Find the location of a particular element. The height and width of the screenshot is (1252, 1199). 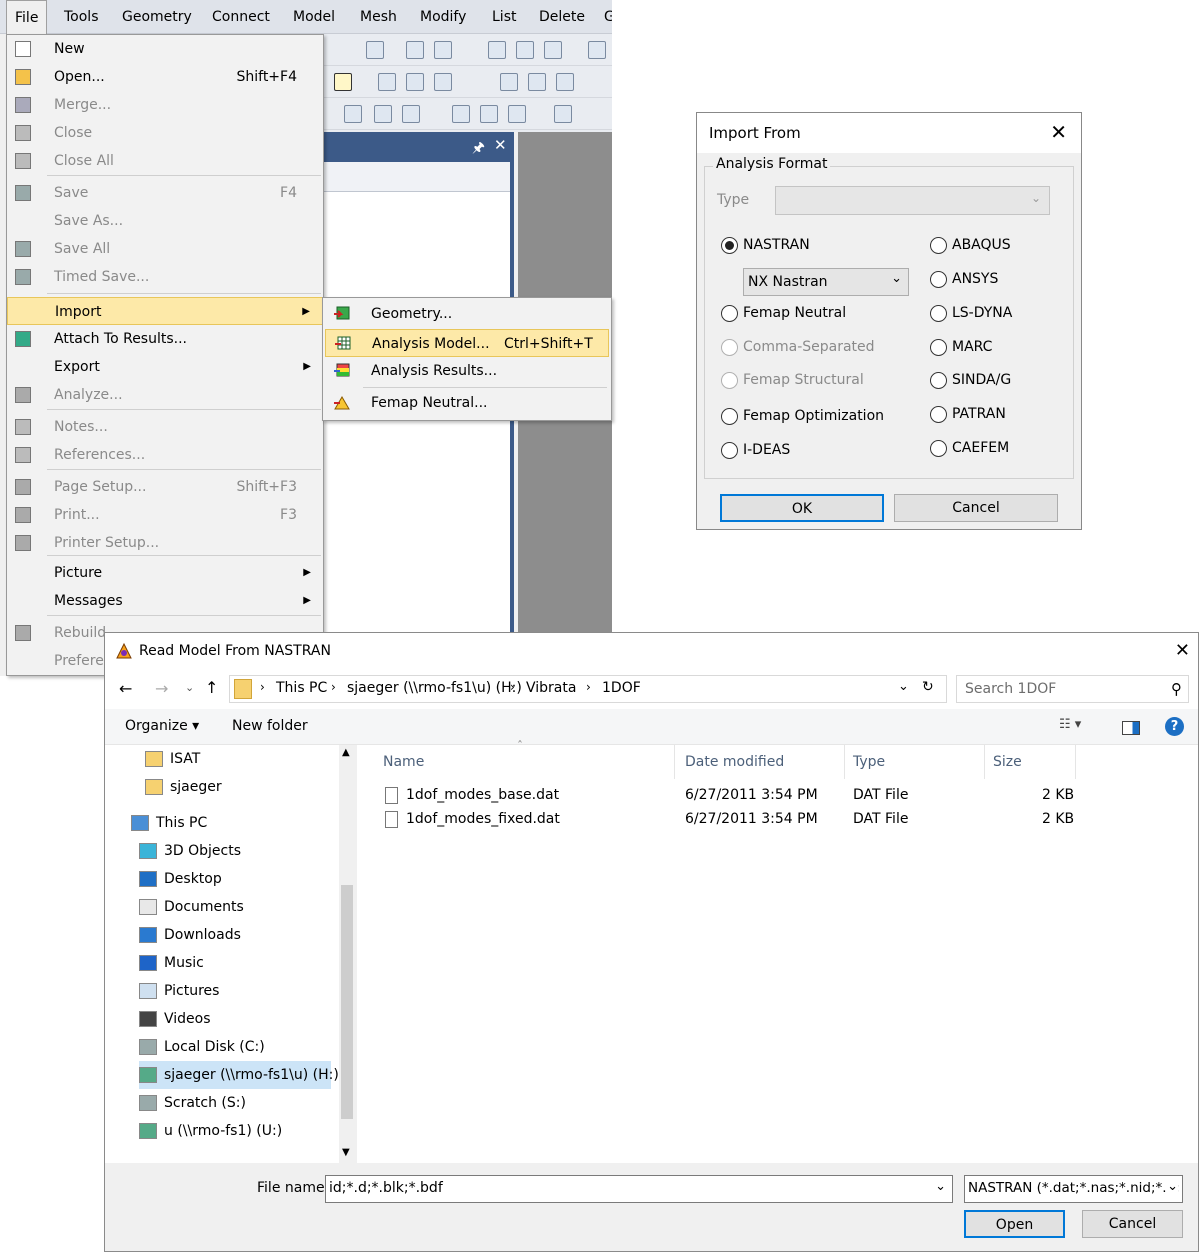

radio-ls-dyna: LS-DYNA is located at coordinates (971, 313).